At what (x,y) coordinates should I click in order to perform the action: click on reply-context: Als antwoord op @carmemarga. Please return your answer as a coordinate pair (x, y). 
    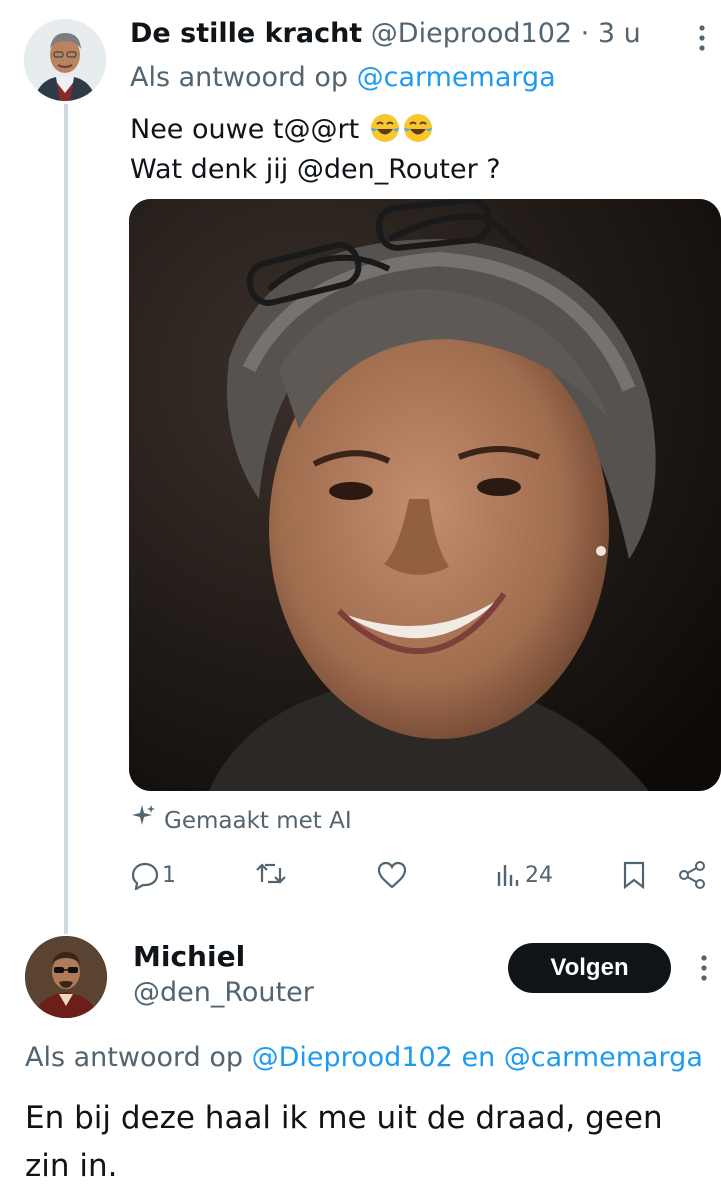
    Looking at the image, I should click on (343, 78).